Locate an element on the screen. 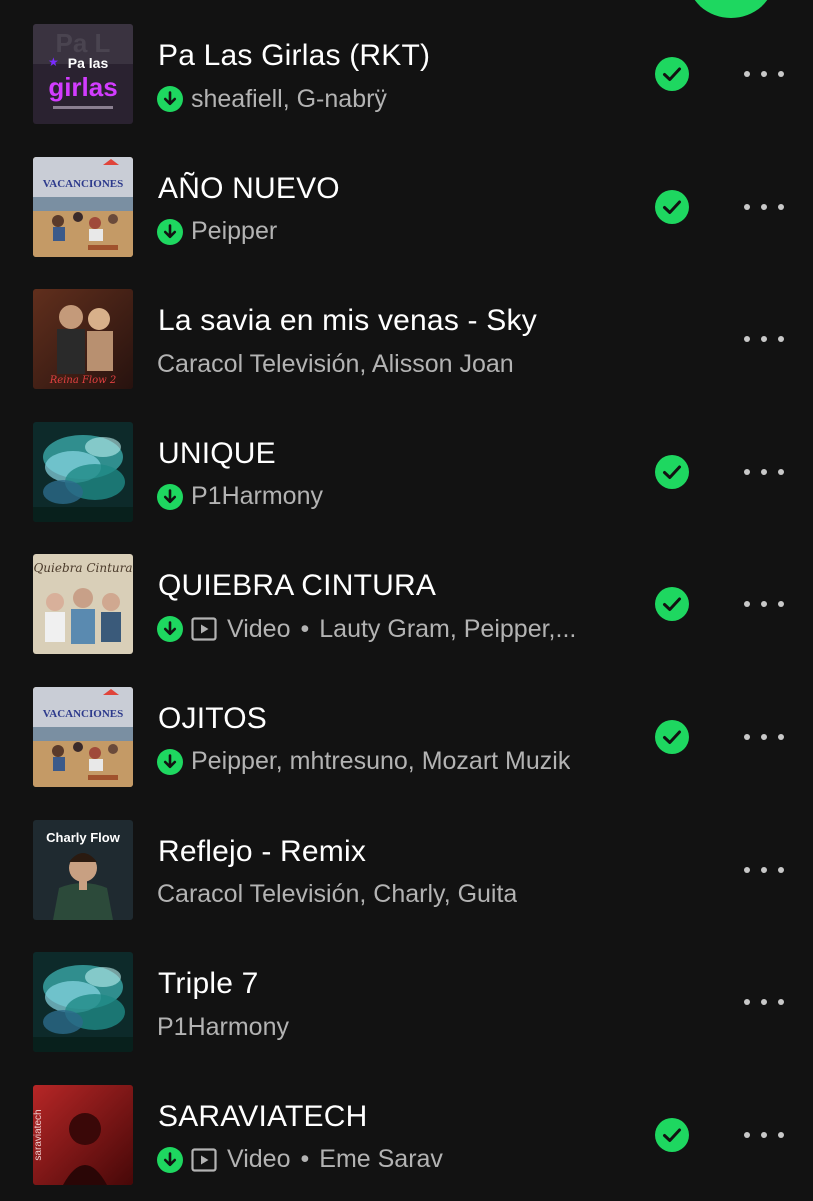 The width and height of the screenshot is (813, 1201). track-title: Pa Las Girlas (RKT) is located at coordinates (294, 55).